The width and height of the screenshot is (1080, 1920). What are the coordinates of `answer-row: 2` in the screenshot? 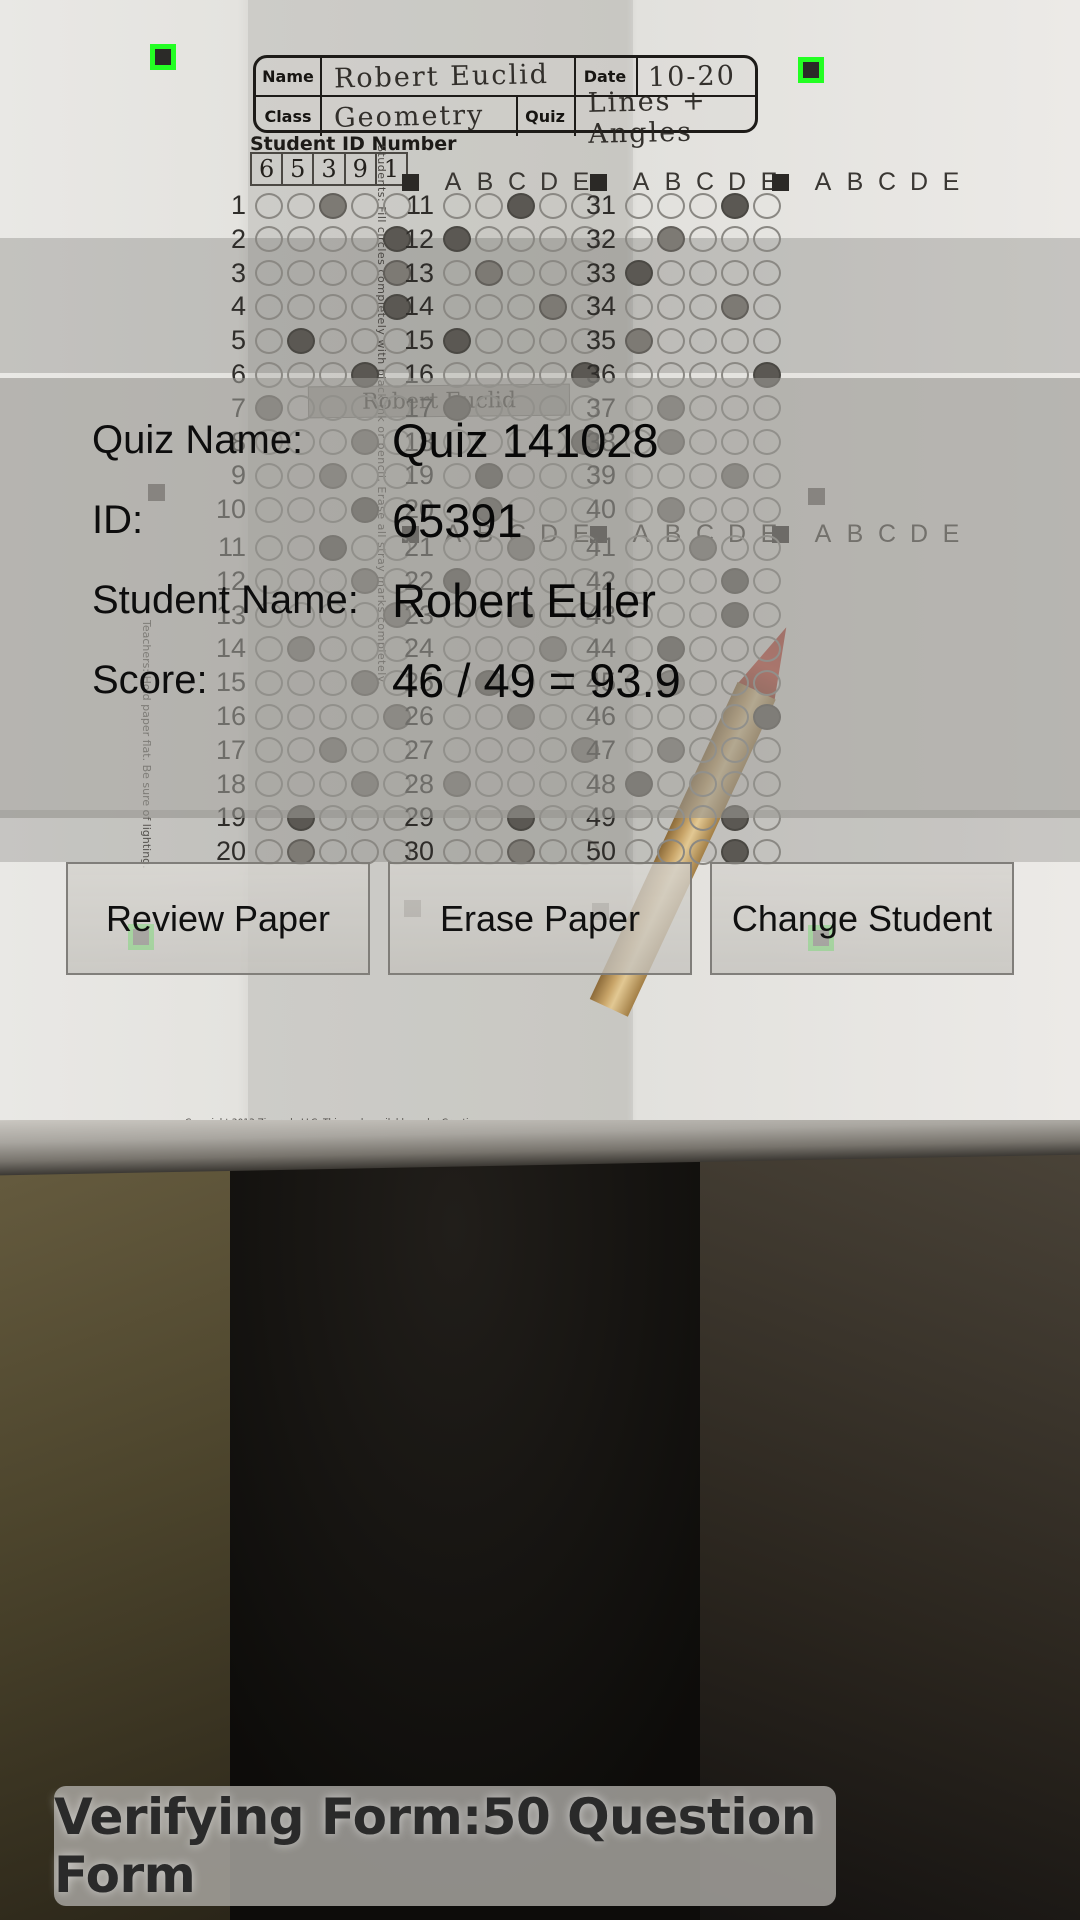 It's located at (308, 239).